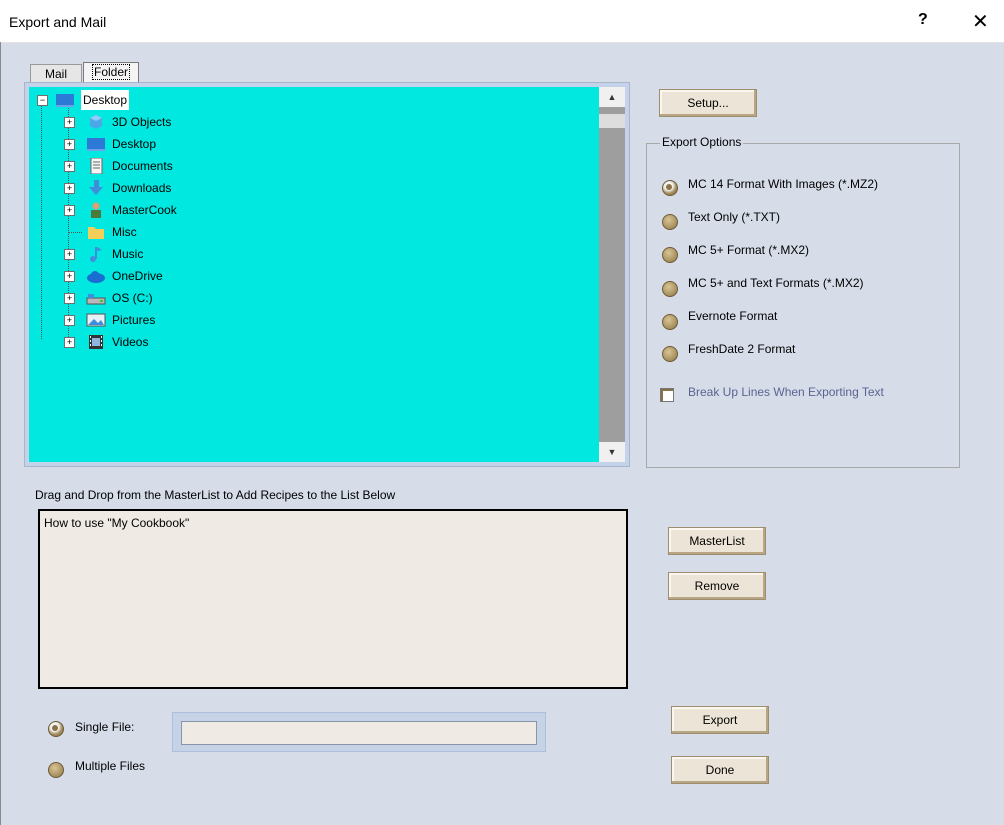 This screenshot has height=825, width=1004. Describe the element at coordinates (923, 20) in the screenshot. I see `help-button: ?` at that location.